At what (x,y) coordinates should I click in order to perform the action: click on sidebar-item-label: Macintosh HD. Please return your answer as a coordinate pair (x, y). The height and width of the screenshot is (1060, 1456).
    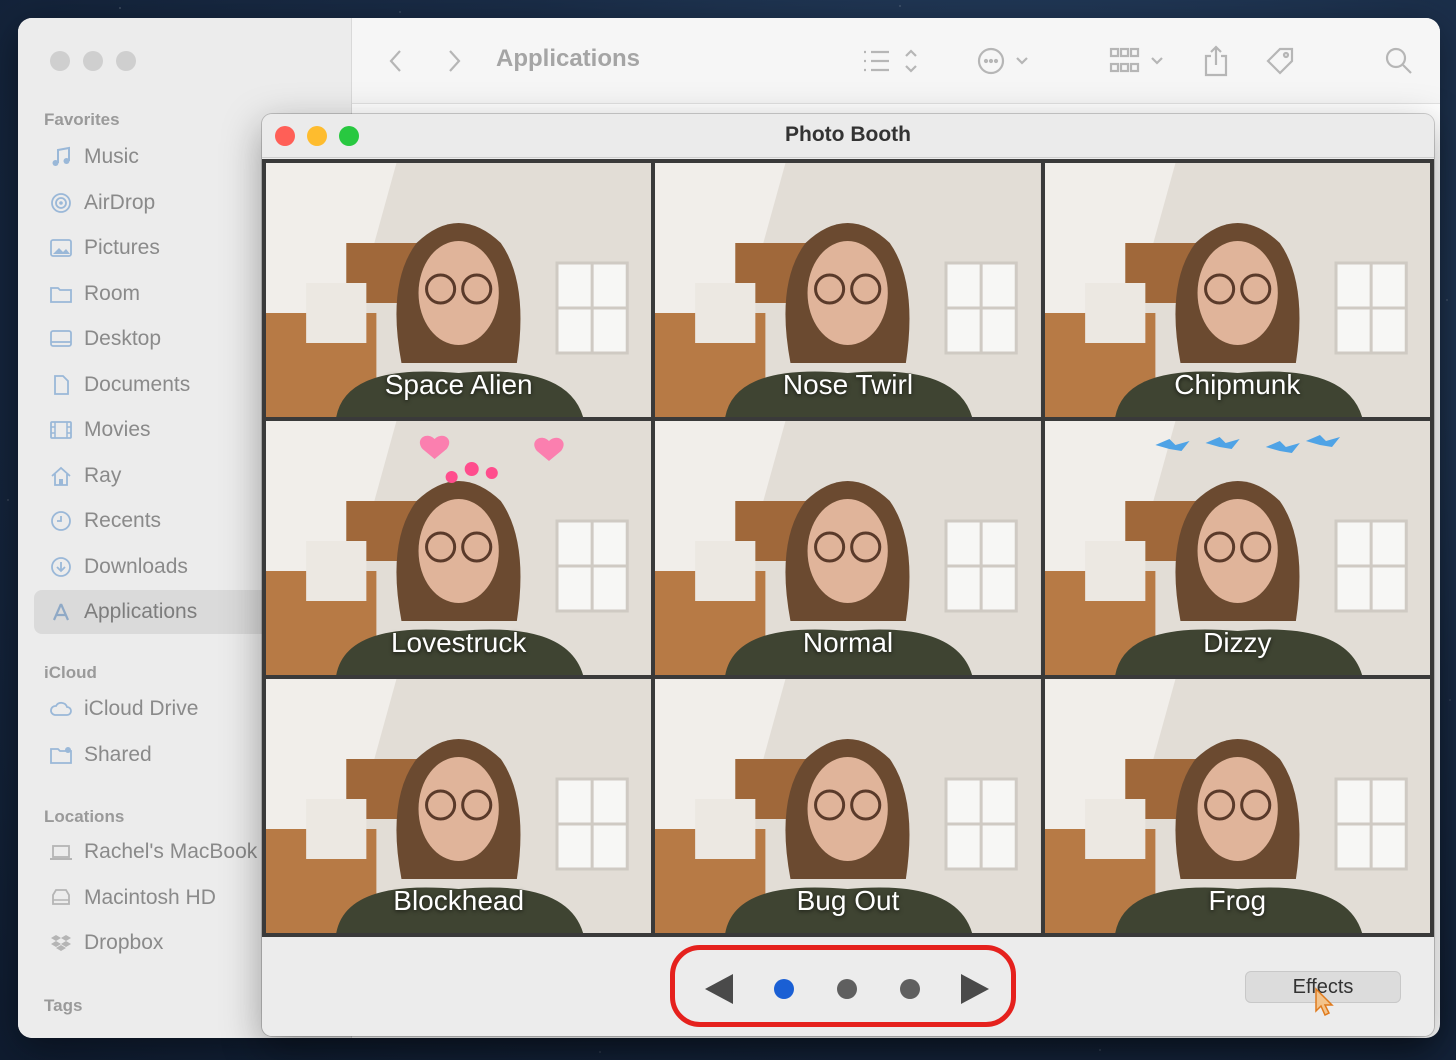
    Looking at the image, I should click on (150, 897).